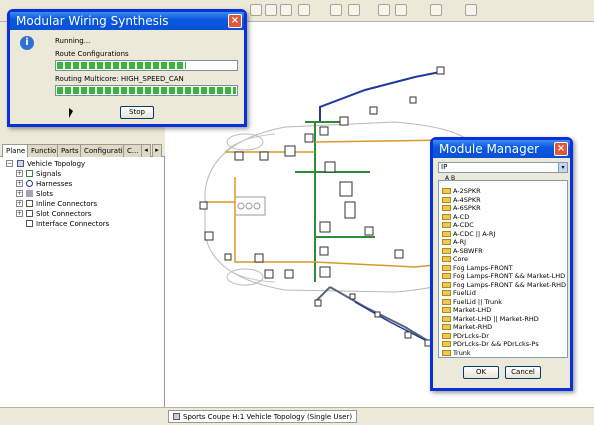 This screenshot has width=594, height=425. I want to click on module-item-label: Market-RHD, so click(473, 327).